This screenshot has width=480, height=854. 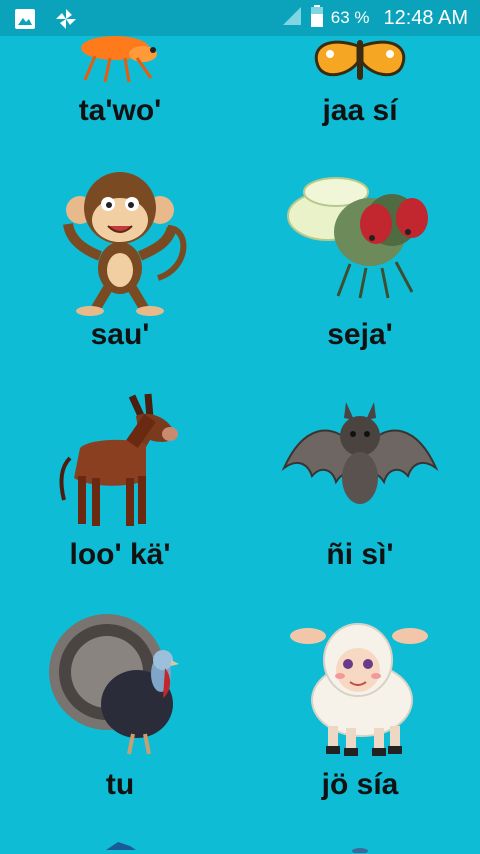 What do you see at coordinates (360, 238) in the screenshot?
I see `fly-icon` at bounding box center [360, 238].